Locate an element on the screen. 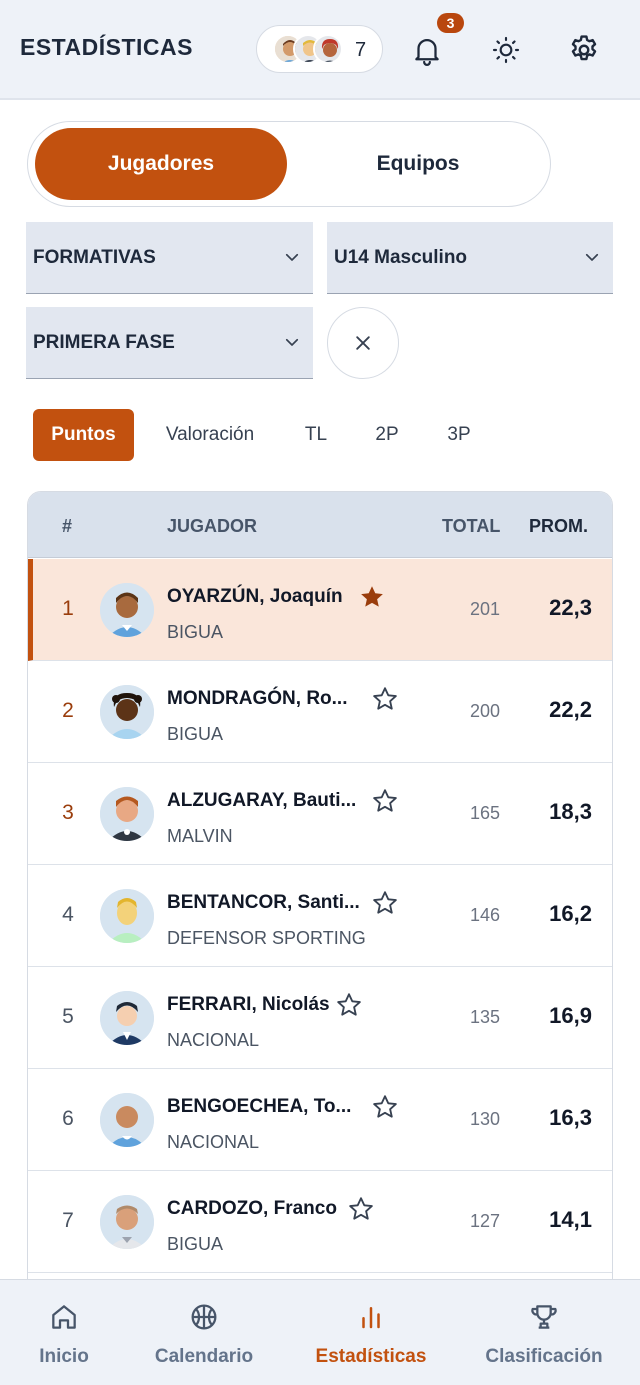 The image size is (640, 1385). close-icon is located at coordinates (363, 343).